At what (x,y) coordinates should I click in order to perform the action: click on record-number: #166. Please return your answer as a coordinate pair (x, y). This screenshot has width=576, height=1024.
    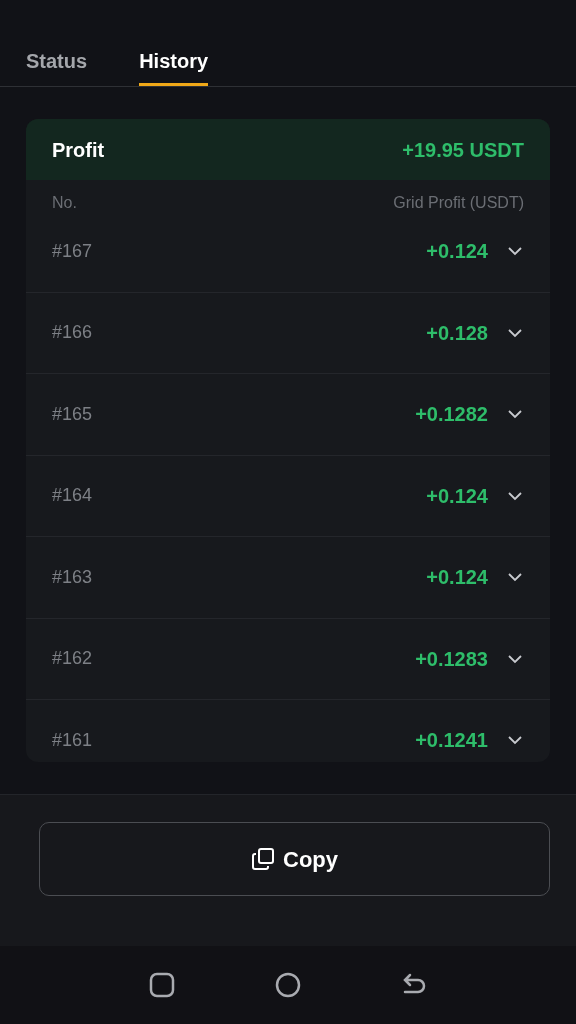
    Looking at the image, I should click on (72, 333).